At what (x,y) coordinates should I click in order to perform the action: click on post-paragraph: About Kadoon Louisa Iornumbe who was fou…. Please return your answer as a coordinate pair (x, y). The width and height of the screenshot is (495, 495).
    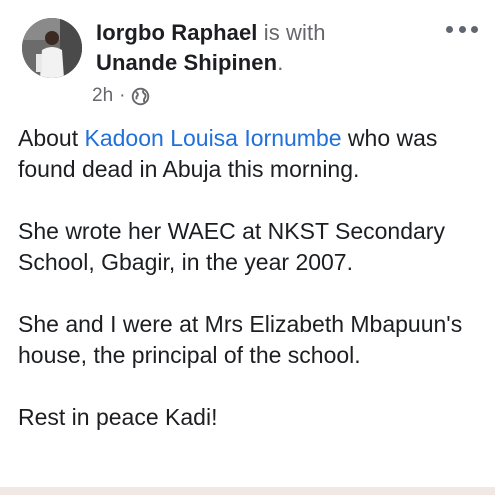
    Looking at the image, I should click on (248, 154).